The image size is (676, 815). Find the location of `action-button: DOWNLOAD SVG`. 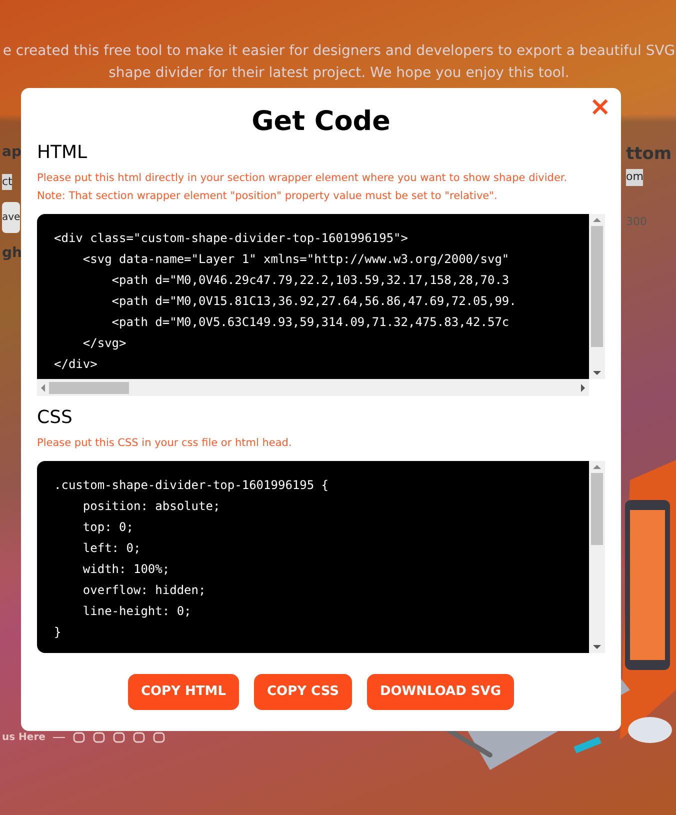

action-button: DOWNLOAD SVG is located at coordinates (440, 692).